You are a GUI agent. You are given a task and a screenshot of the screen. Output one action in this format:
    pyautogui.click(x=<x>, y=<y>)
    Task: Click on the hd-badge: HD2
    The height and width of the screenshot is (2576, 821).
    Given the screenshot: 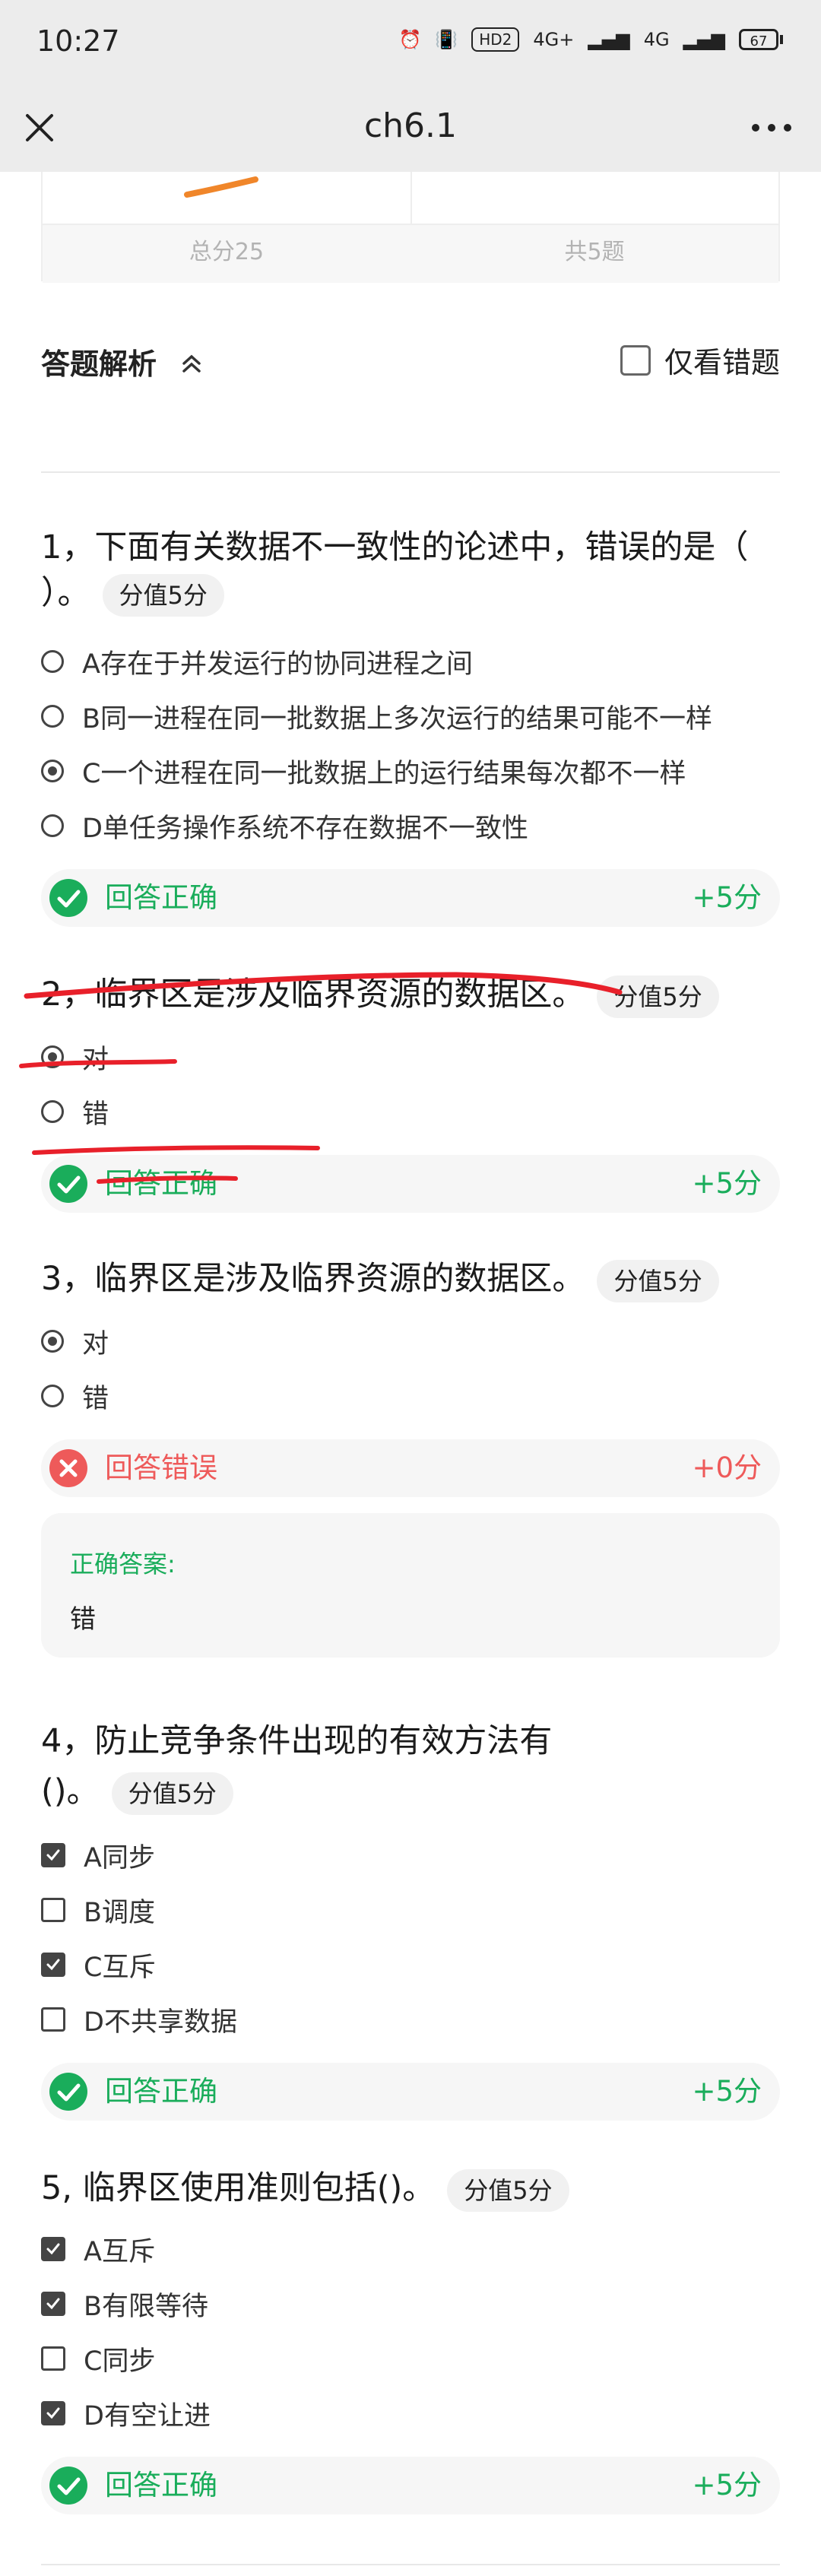 What is the action you would take?
    pyautogui.click(x=495, y=39)
    